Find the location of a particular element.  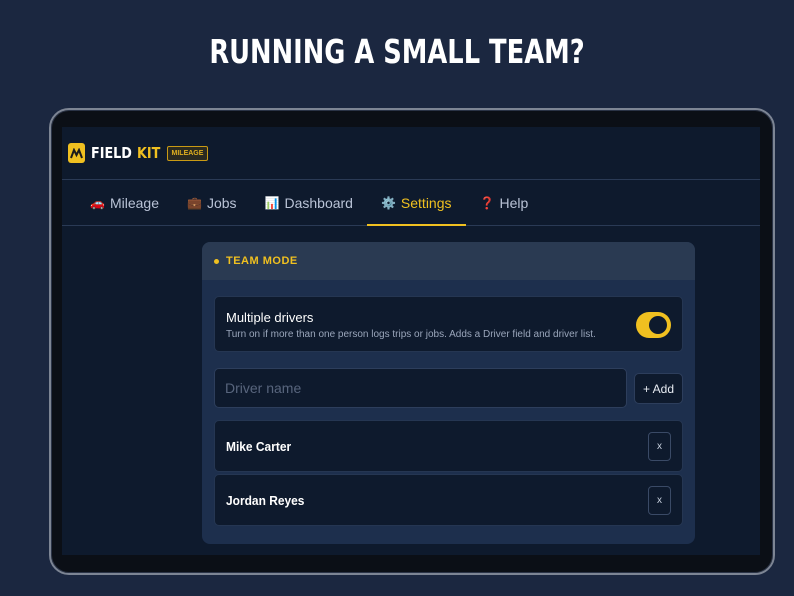

driver-row: Mike Carter x is located at coordinates (448, 446).